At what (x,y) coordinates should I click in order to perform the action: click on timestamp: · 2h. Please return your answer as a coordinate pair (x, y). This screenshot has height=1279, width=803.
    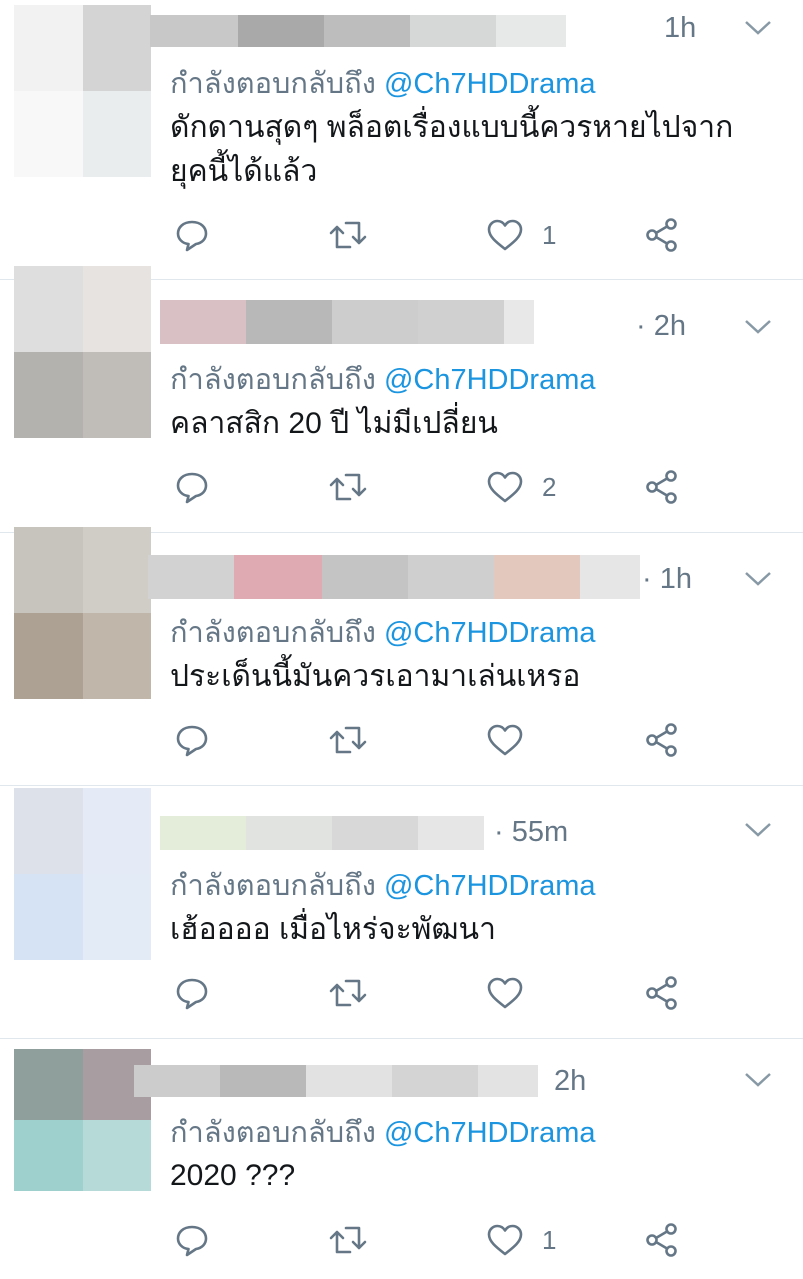
    Looking at the image, I should click on (661, 326).